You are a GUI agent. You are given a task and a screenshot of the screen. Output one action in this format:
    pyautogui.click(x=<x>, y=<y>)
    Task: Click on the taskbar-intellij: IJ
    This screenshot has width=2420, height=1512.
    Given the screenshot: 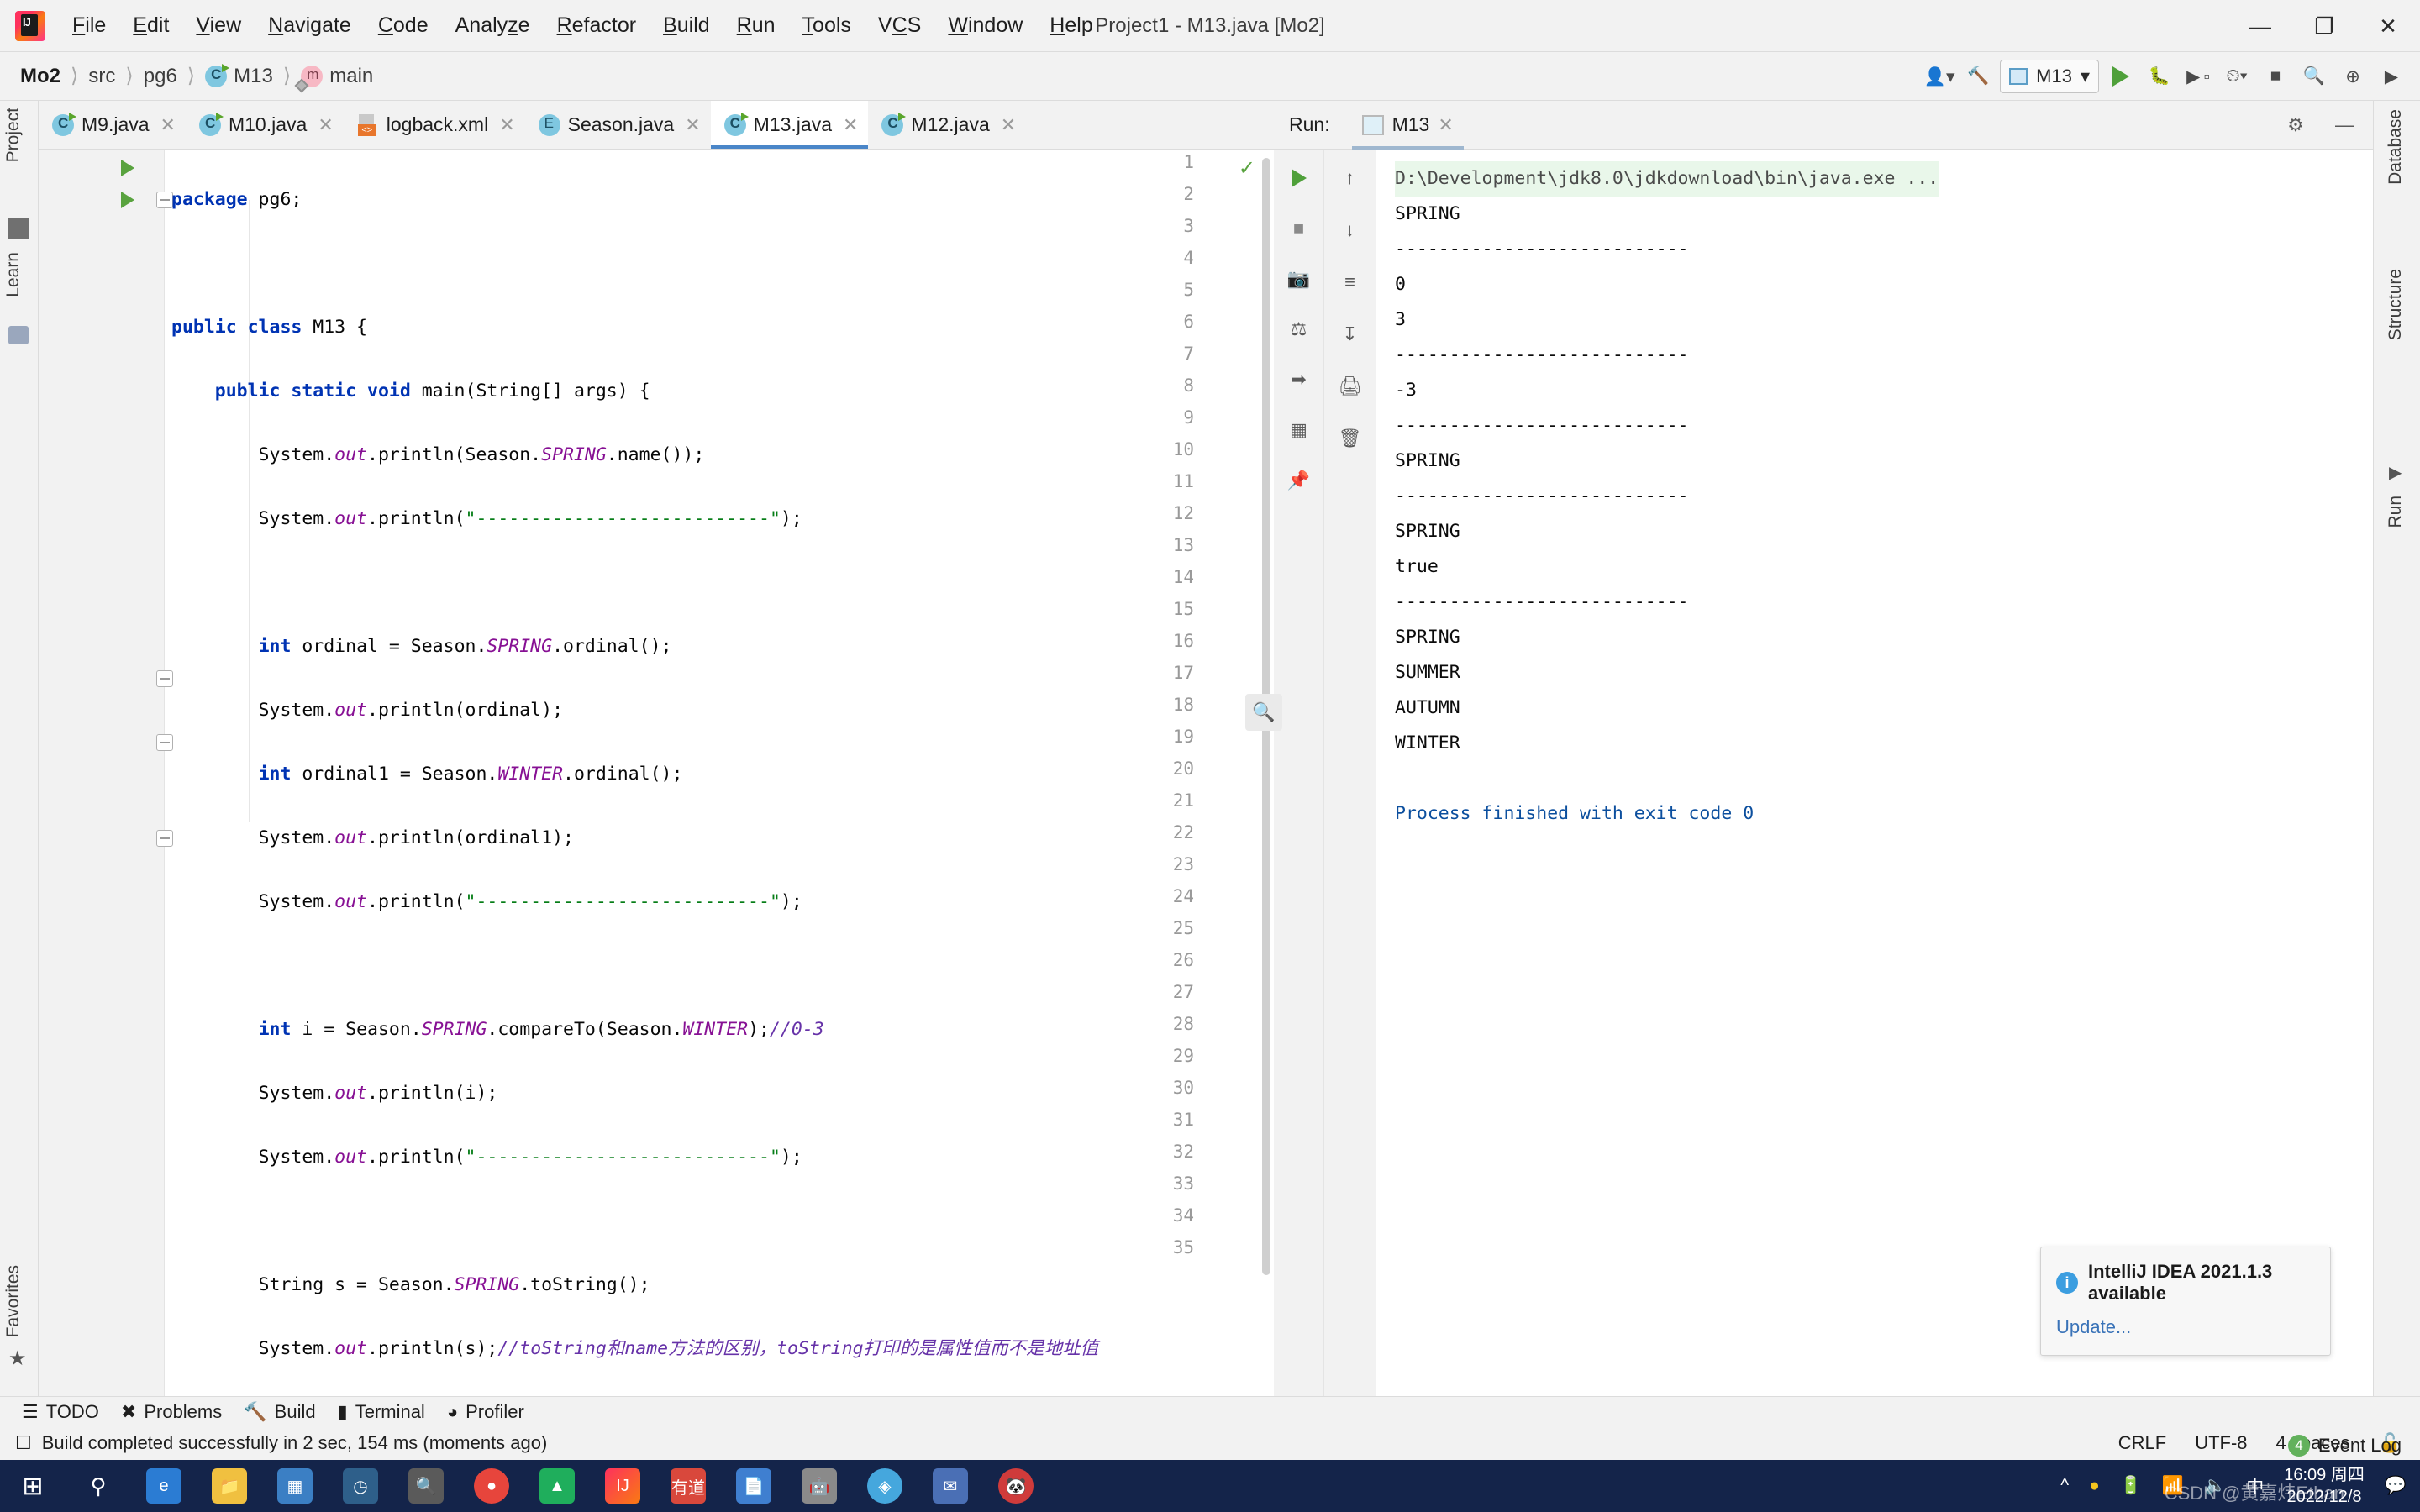 What is the action you would take?
    pyautogui.click(x=622, y=1486)
    